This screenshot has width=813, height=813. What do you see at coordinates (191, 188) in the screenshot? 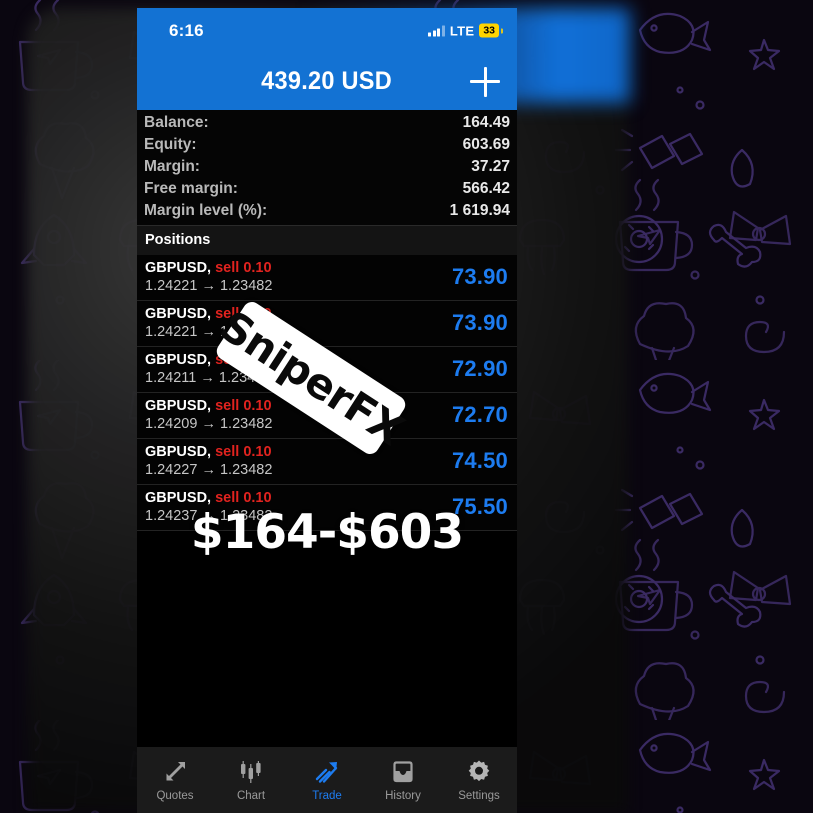
I see `summary-label: Free margin:` at bounding box center [191, 188].